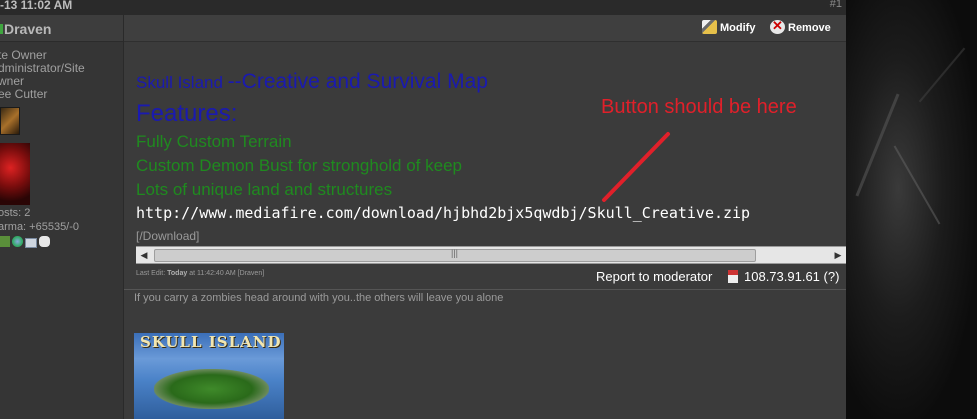 This screenshot has width=977, height=419. What do you see at coordinates (485, 28) in the screenshot?
I see `post-toolbar: Modify Remove` at bounding box center [485, 28].